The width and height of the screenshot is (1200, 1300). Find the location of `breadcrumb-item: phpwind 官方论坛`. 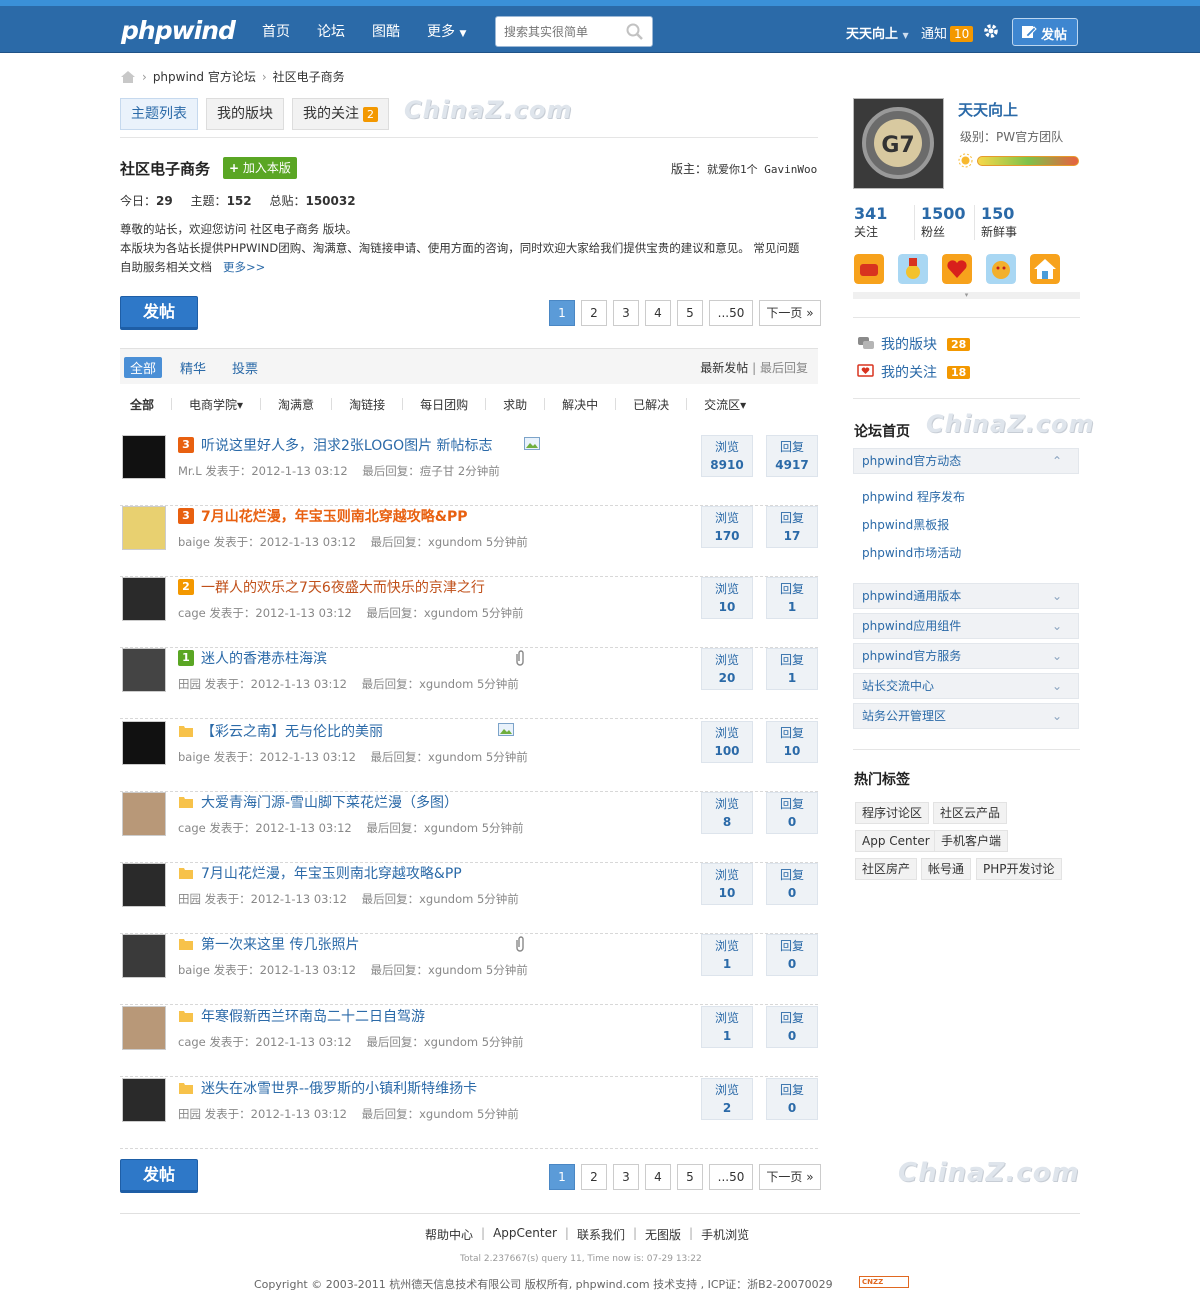

breadcrumb-item: phpwind 官方论坛 is located at coordinates (204, 76).